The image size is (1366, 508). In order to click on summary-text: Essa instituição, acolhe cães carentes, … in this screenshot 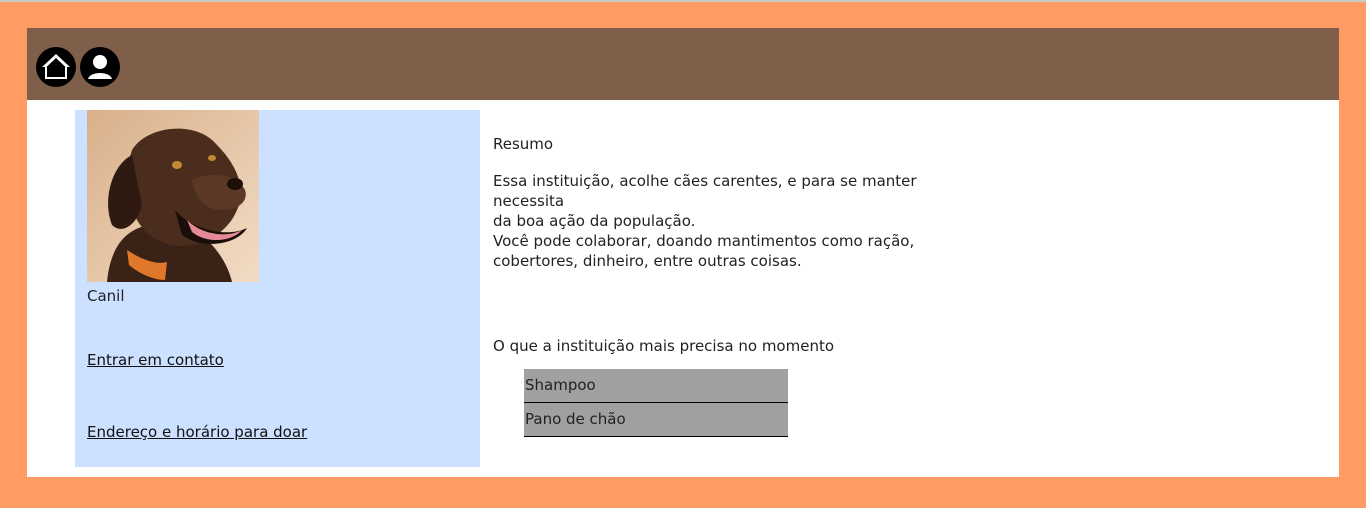, I will do `click(733, 221)`.